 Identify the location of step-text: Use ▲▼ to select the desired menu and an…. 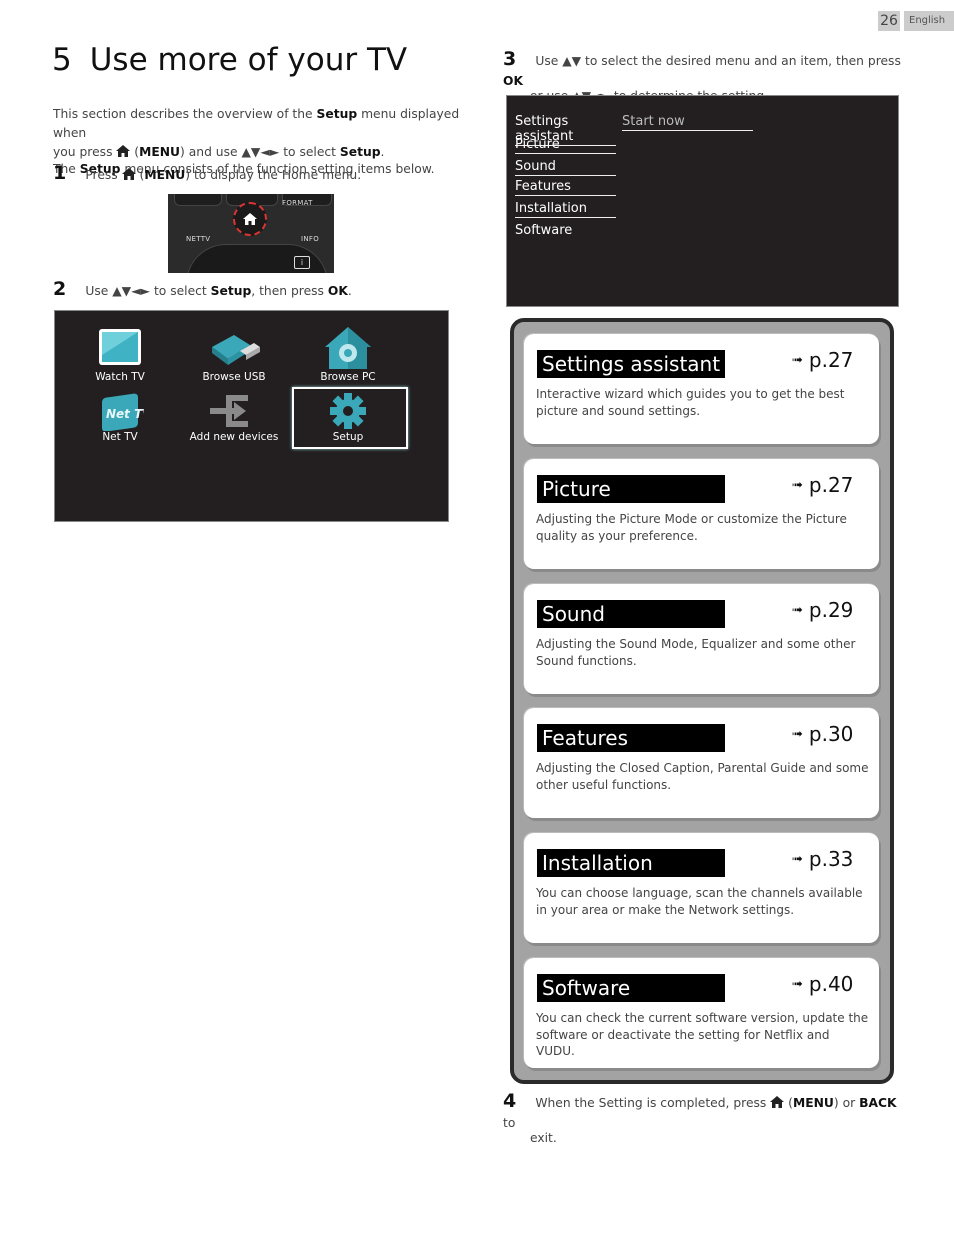
(702, 71).